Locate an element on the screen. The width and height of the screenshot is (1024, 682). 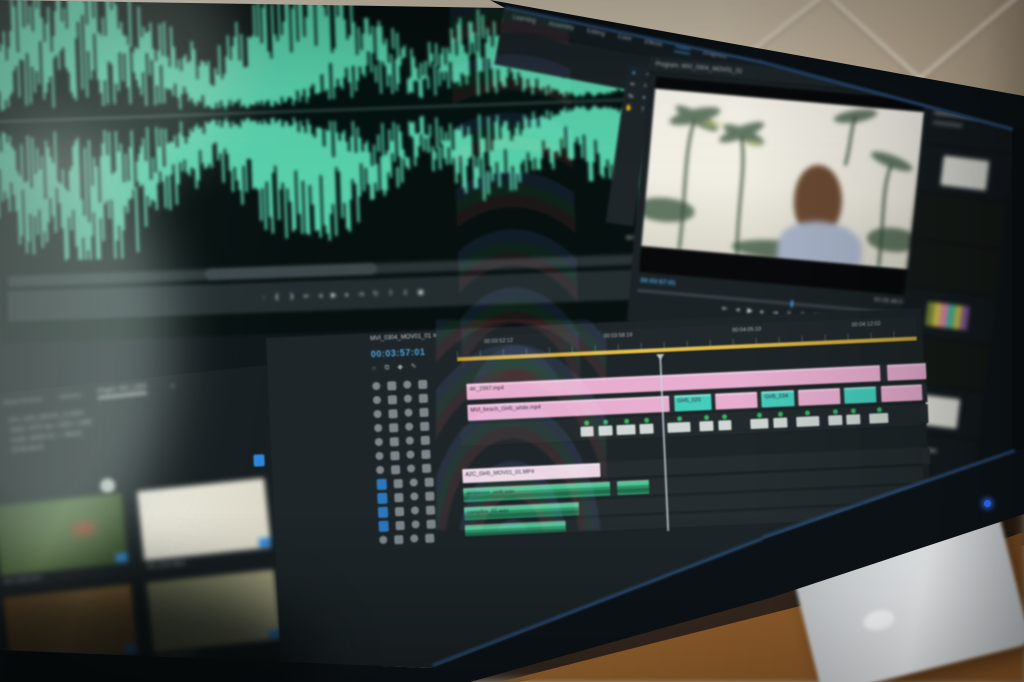
project-tab-libraries: Libraries is located at coordinates (70, 397).